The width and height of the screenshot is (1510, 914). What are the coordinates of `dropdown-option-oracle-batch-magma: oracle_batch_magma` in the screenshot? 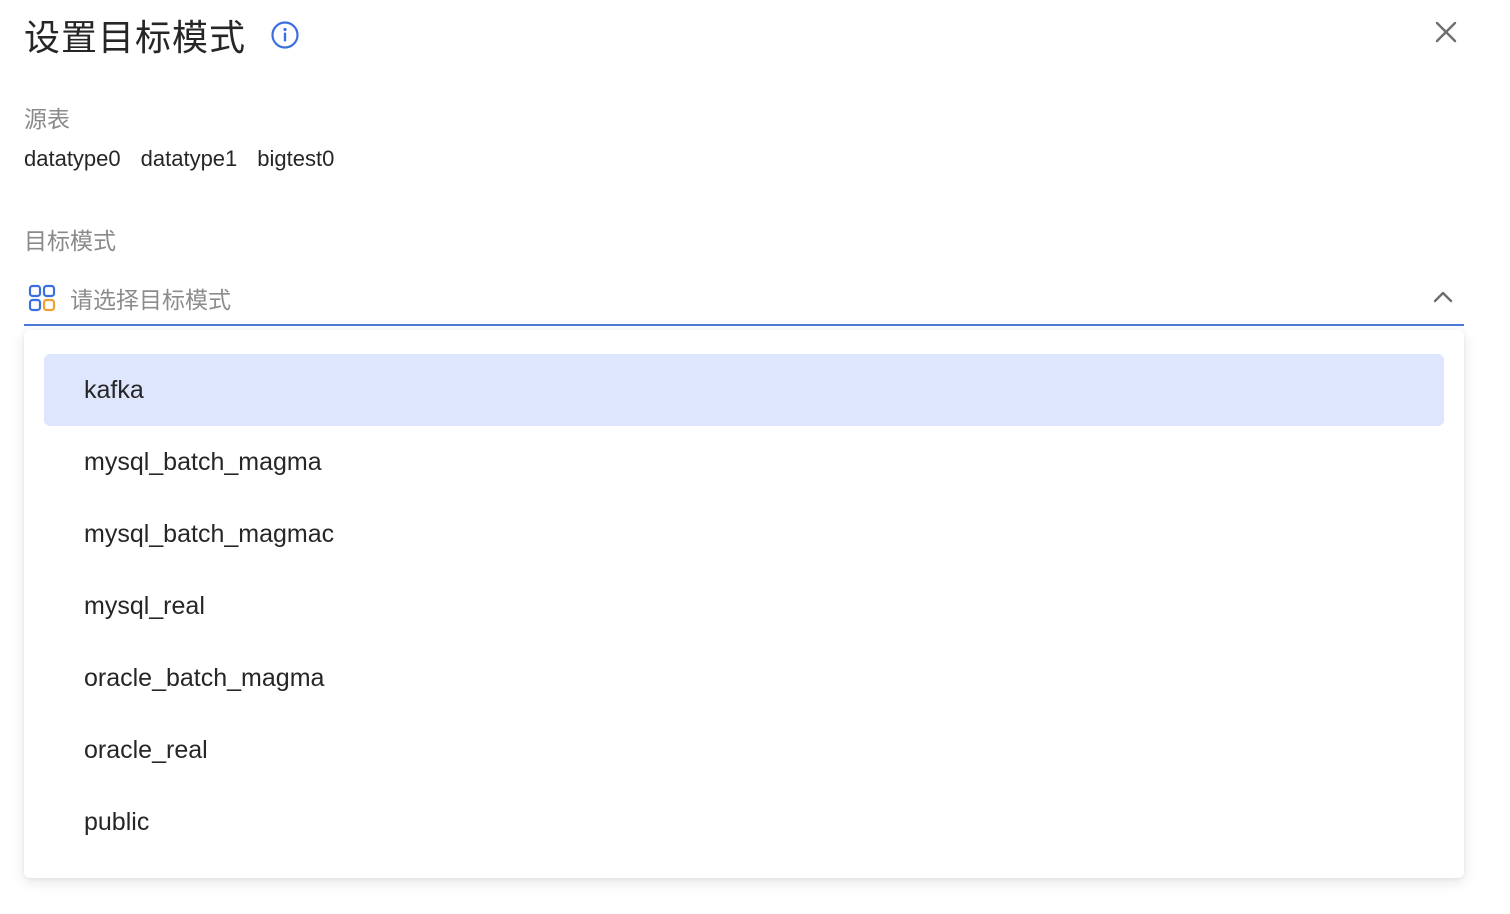 It's located at (744, 678).